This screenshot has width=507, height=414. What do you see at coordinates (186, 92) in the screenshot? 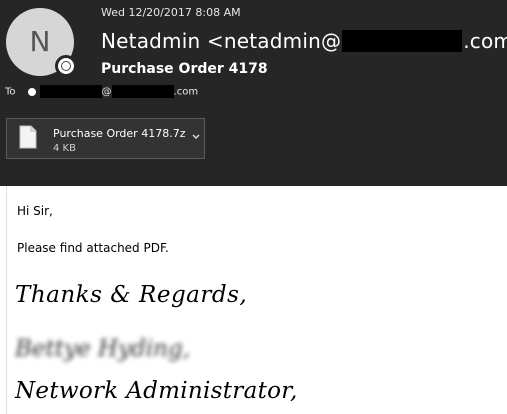
I see `recipient-suffix: .com` at bounding box center [186, 92].